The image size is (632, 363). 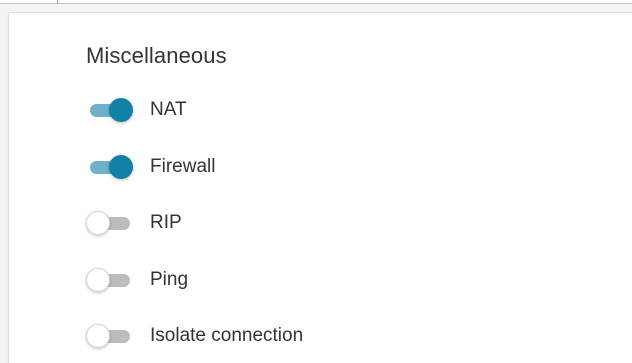 I want to click on ping-toggle, so click(x=110, y=280).